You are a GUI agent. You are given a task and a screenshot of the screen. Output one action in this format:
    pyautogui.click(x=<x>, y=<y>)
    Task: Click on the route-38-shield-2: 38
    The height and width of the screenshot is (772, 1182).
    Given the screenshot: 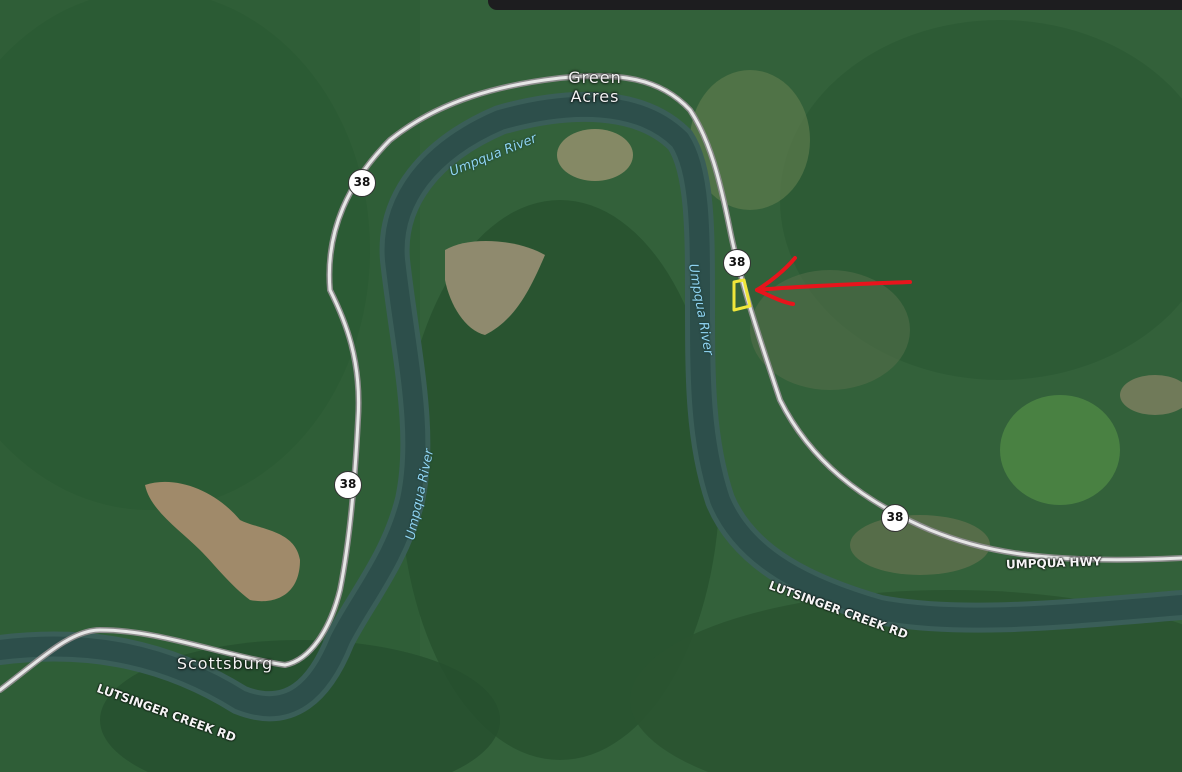 What is the action you would take?
    pyautogui.click(x=737, y=263)
    